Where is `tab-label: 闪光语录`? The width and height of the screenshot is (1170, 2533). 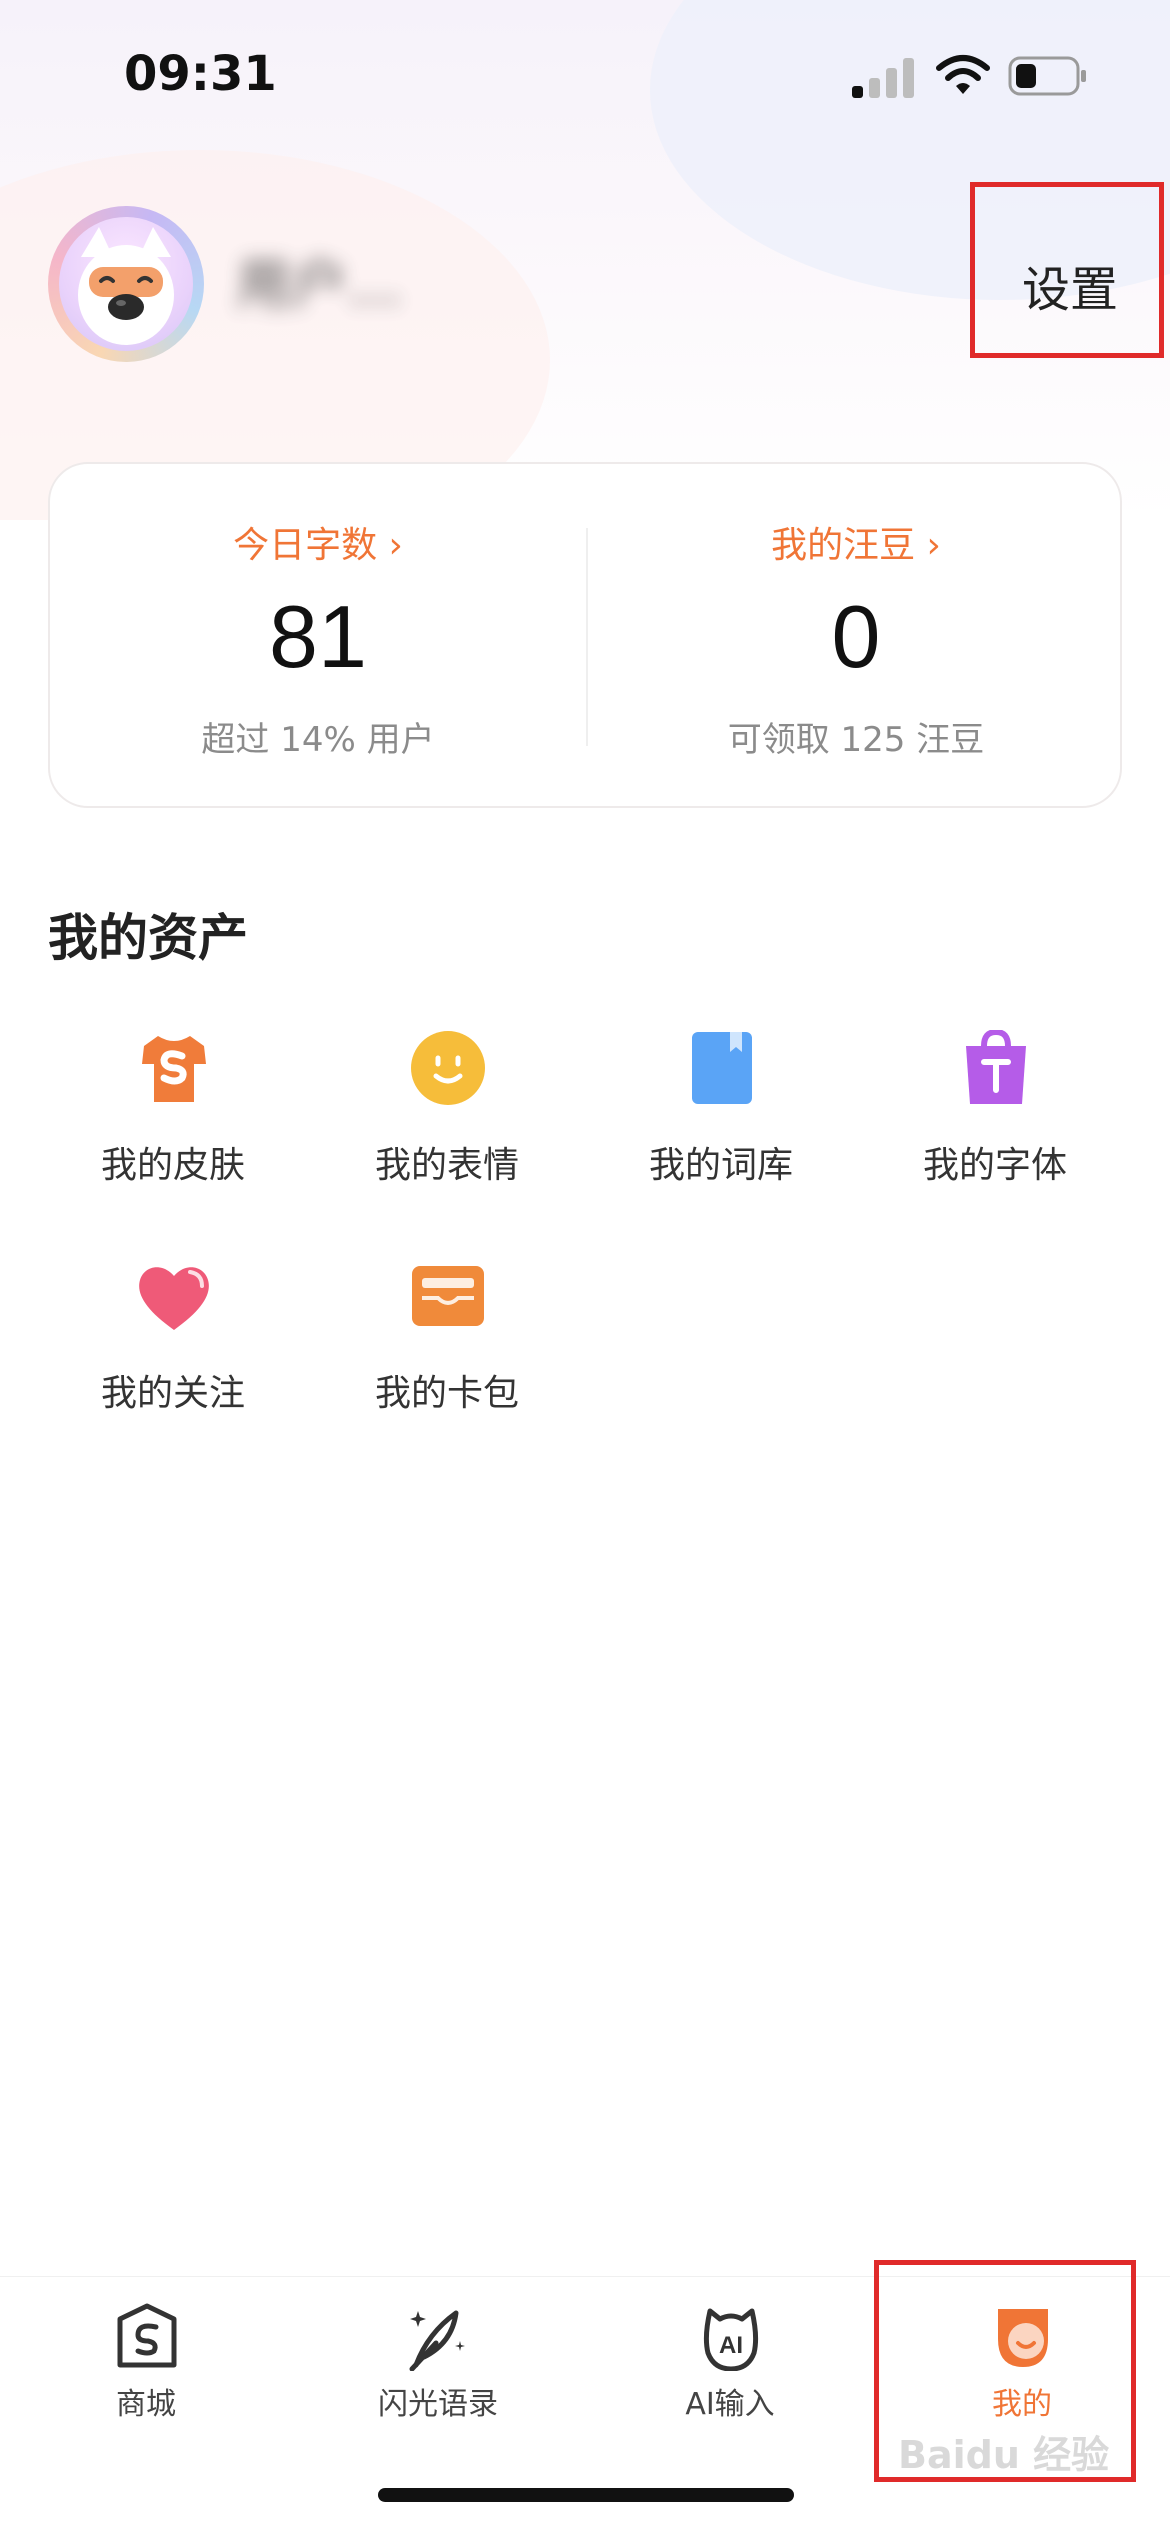 tab-label: 闪光语录 is located at coordinates (438, 2404).